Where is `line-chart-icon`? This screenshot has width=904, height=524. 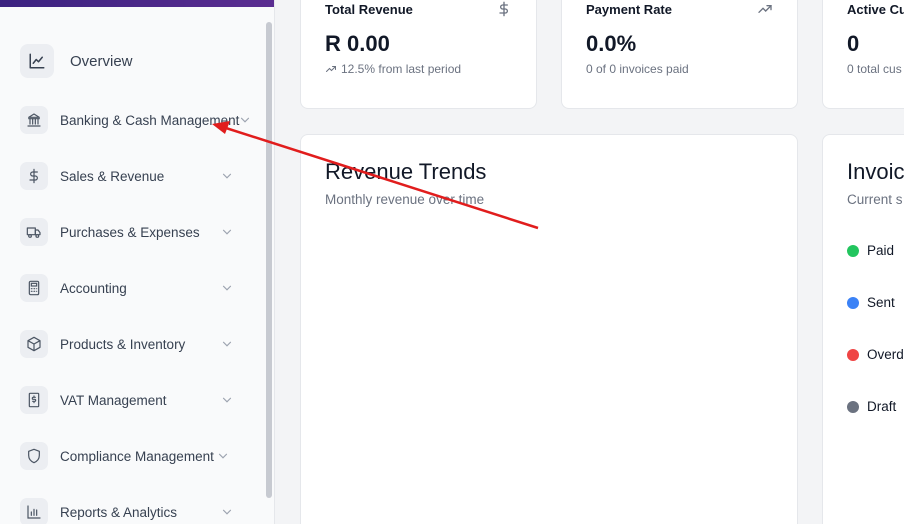
line-chart-icon is located at coordinates (37, 61).